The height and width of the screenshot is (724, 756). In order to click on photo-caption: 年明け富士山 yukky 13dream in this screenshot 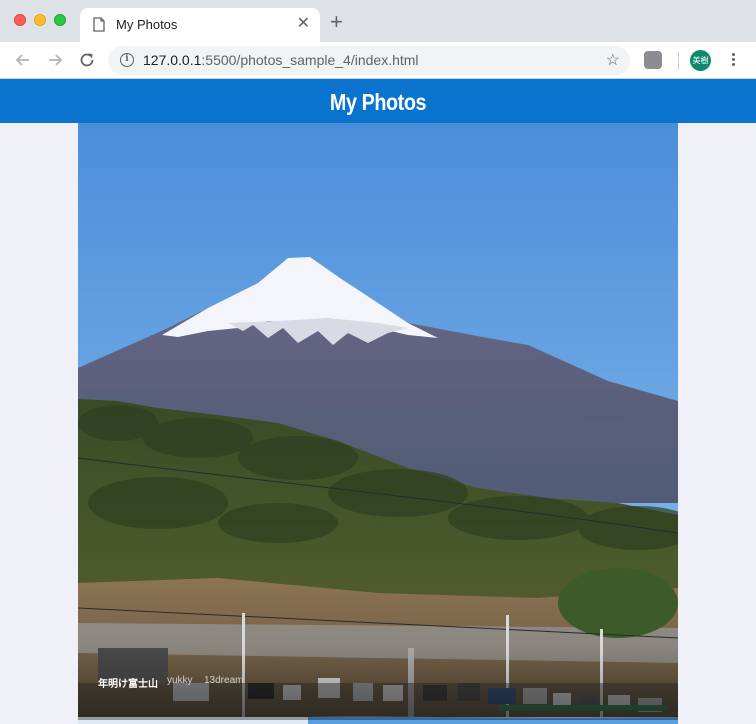, I will do `click(378, 682)`.